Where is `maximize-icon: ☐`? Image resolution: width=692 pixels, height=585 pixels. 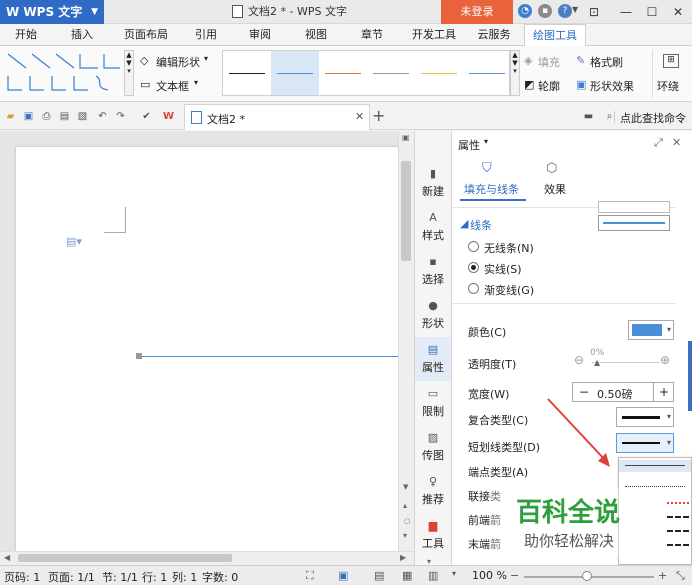 maximize-icon: ☐ is located at coordinates (652, 12).